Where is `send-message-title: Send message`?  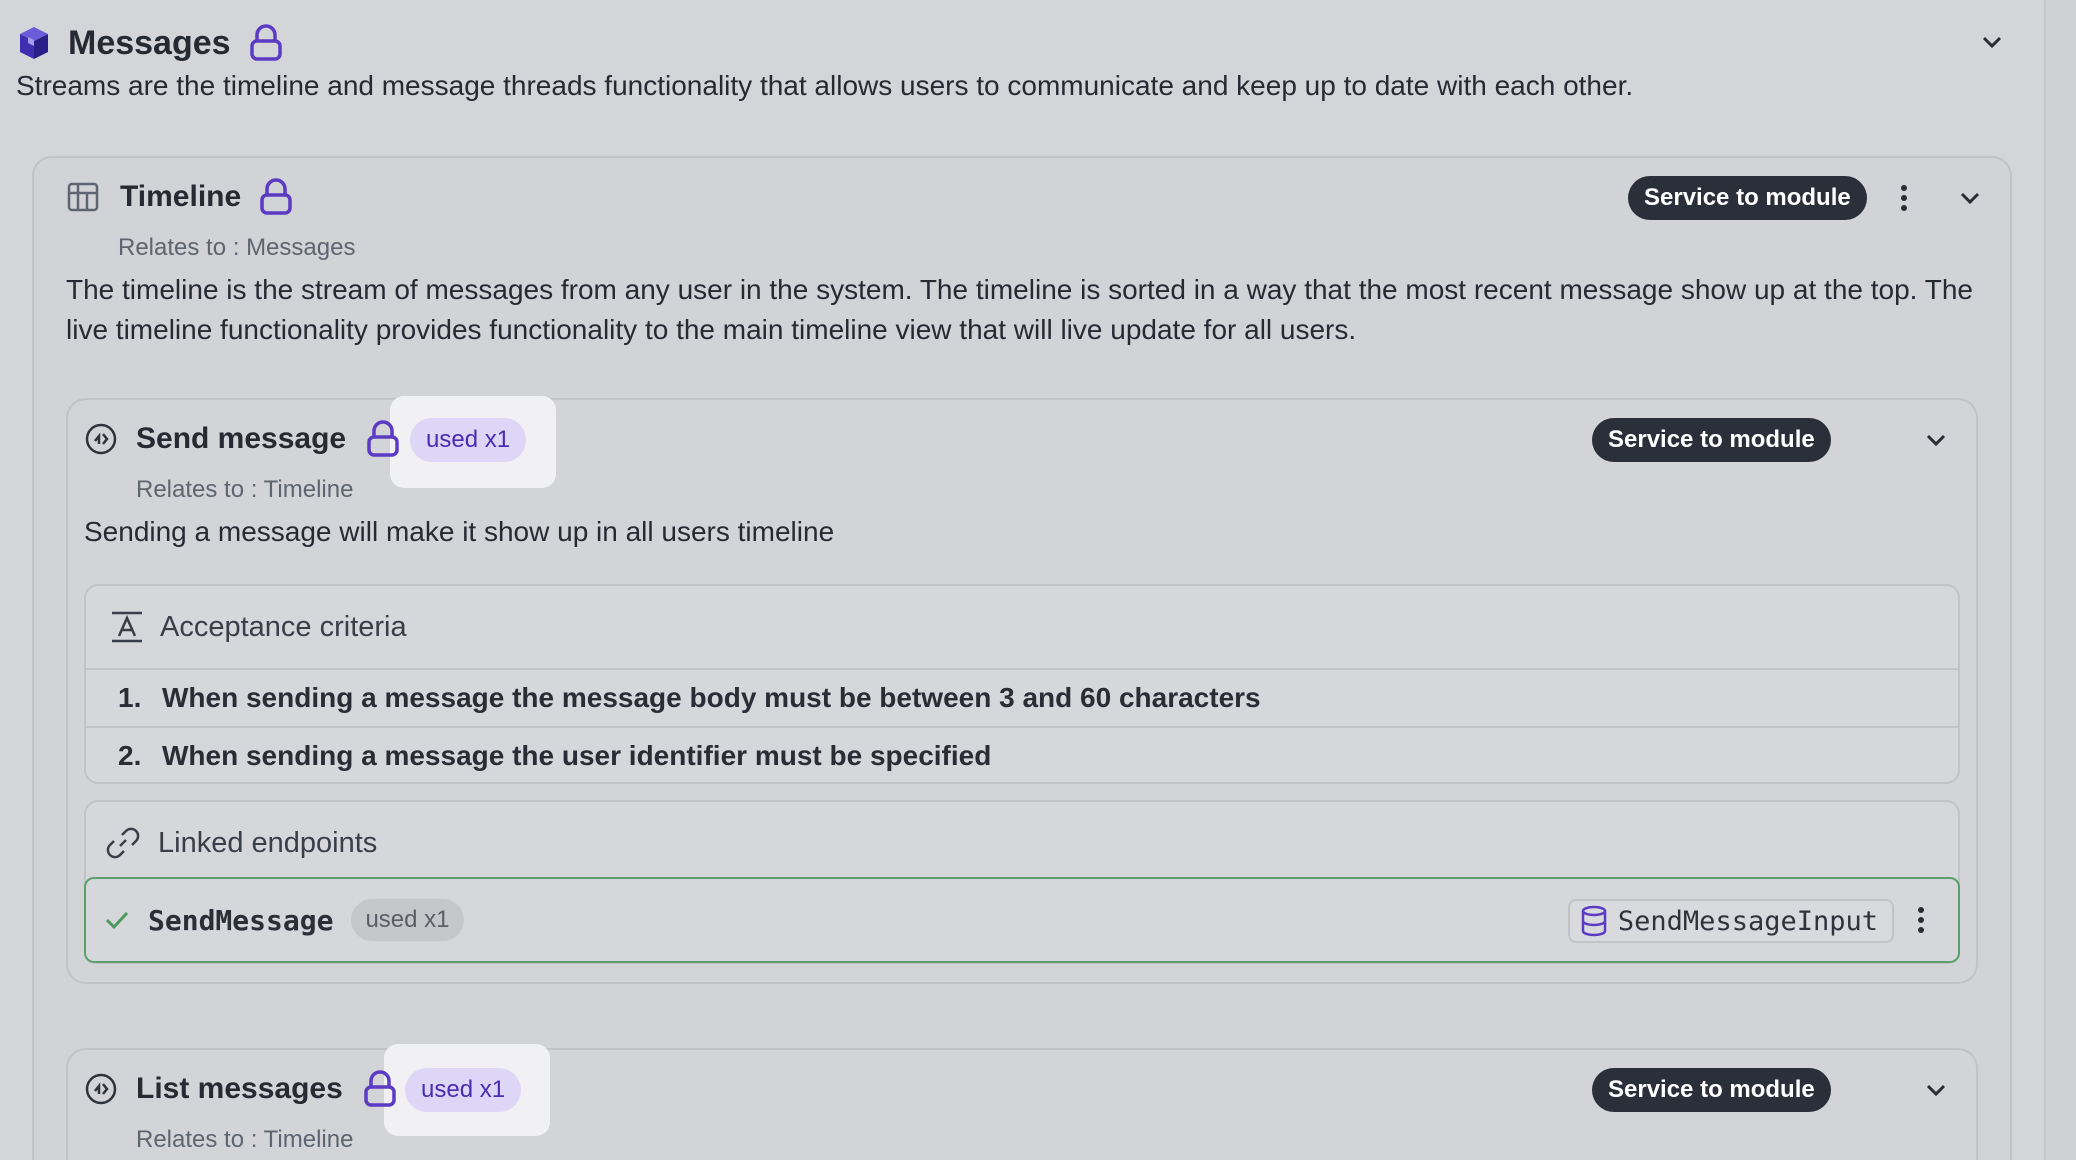 send-message-title: Send message is located at coordinates (241, 438).